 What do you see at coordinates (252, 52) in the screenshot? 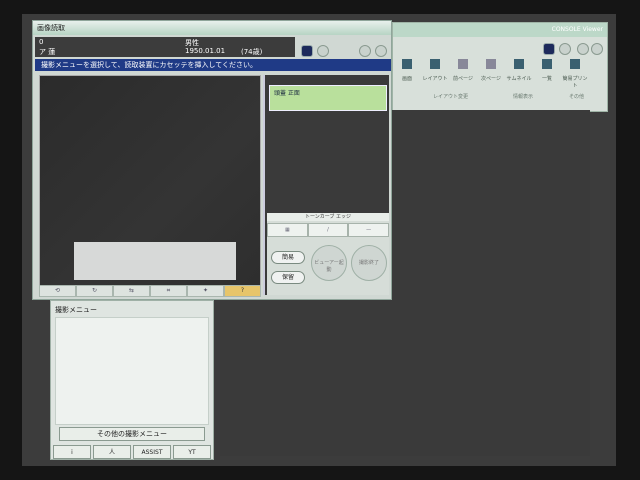
I see `patient-age: (74歳)` at bounding box center [252, 52].